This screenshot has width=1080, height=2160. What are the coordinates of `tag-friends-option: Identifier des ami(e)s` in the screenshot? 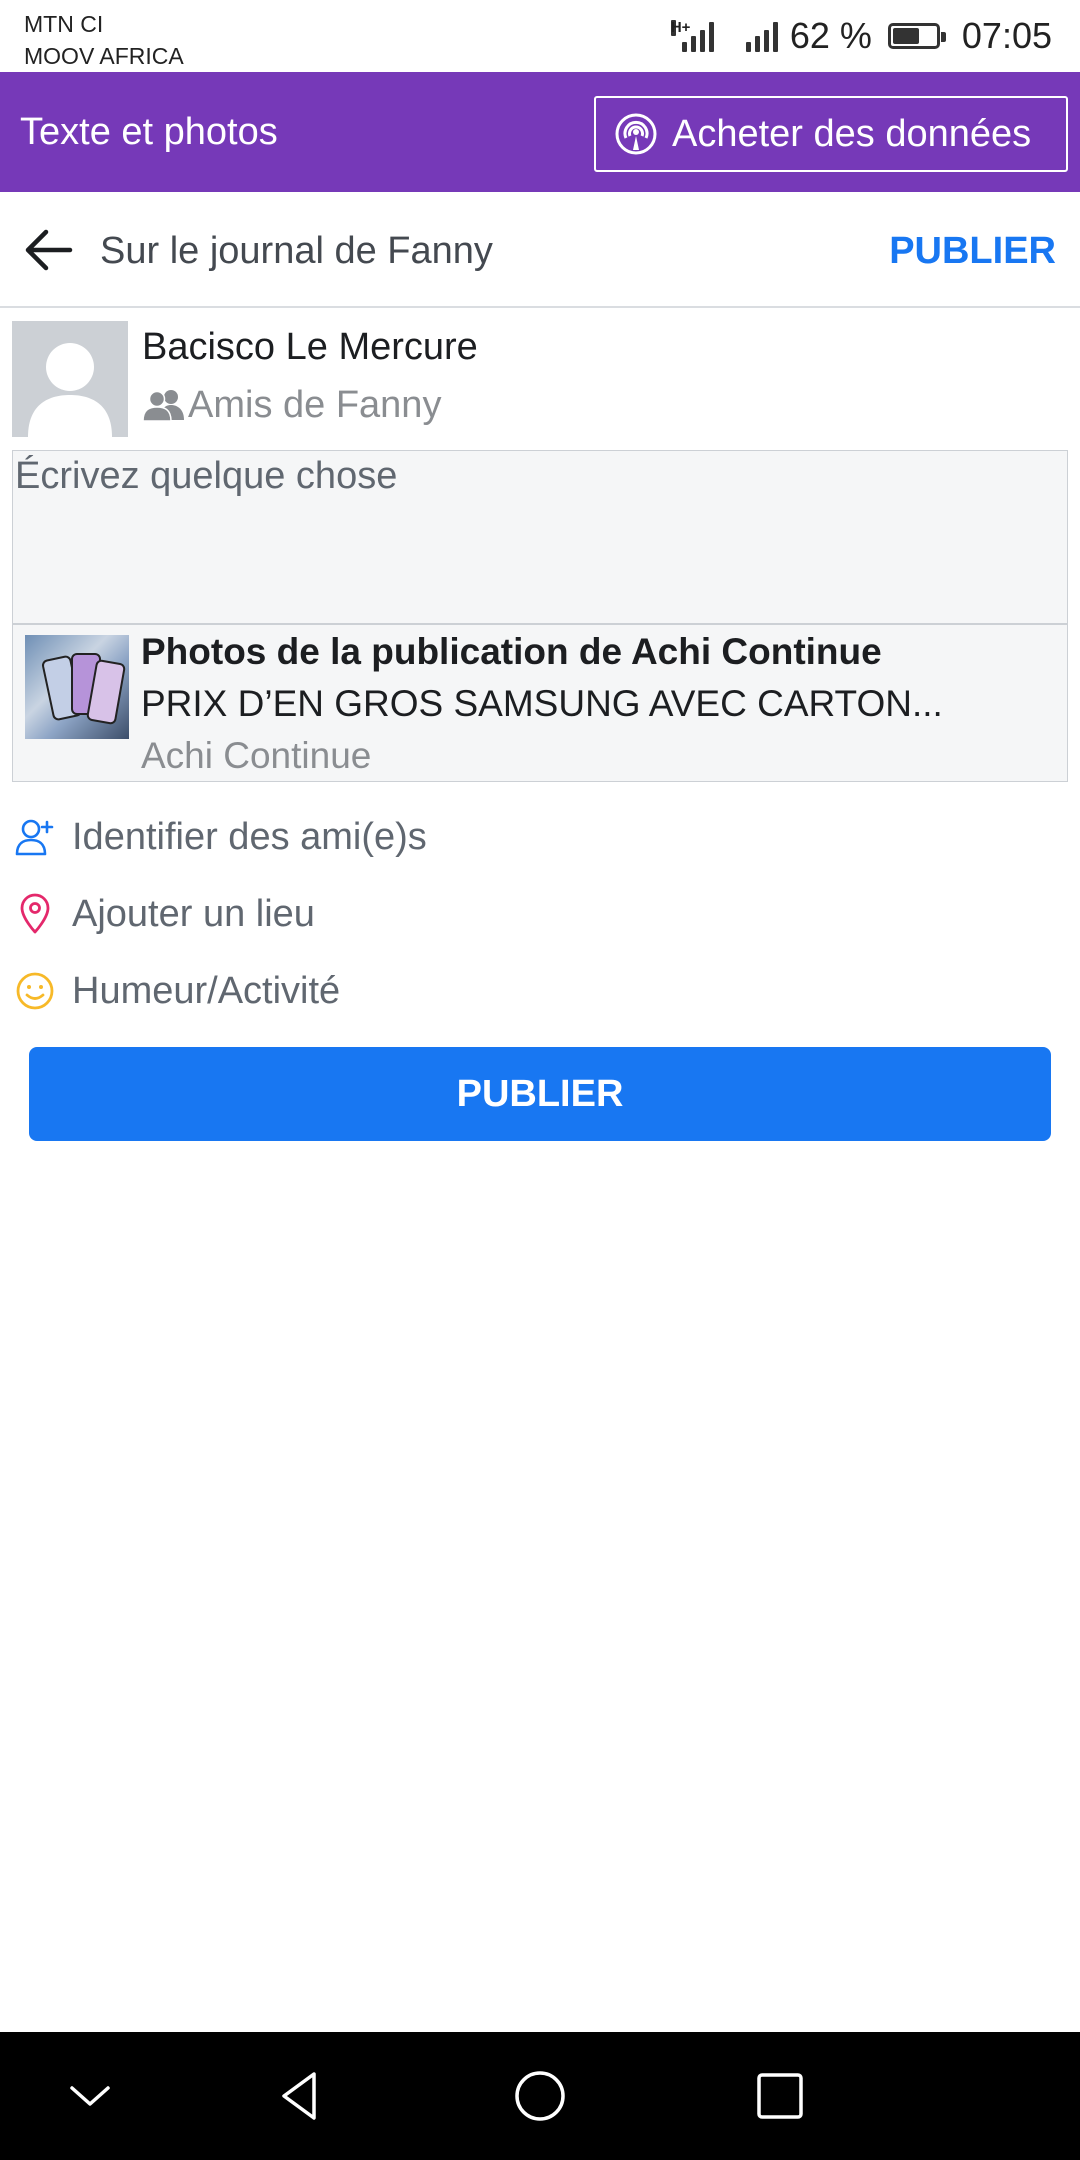 It's located at (540, 837).